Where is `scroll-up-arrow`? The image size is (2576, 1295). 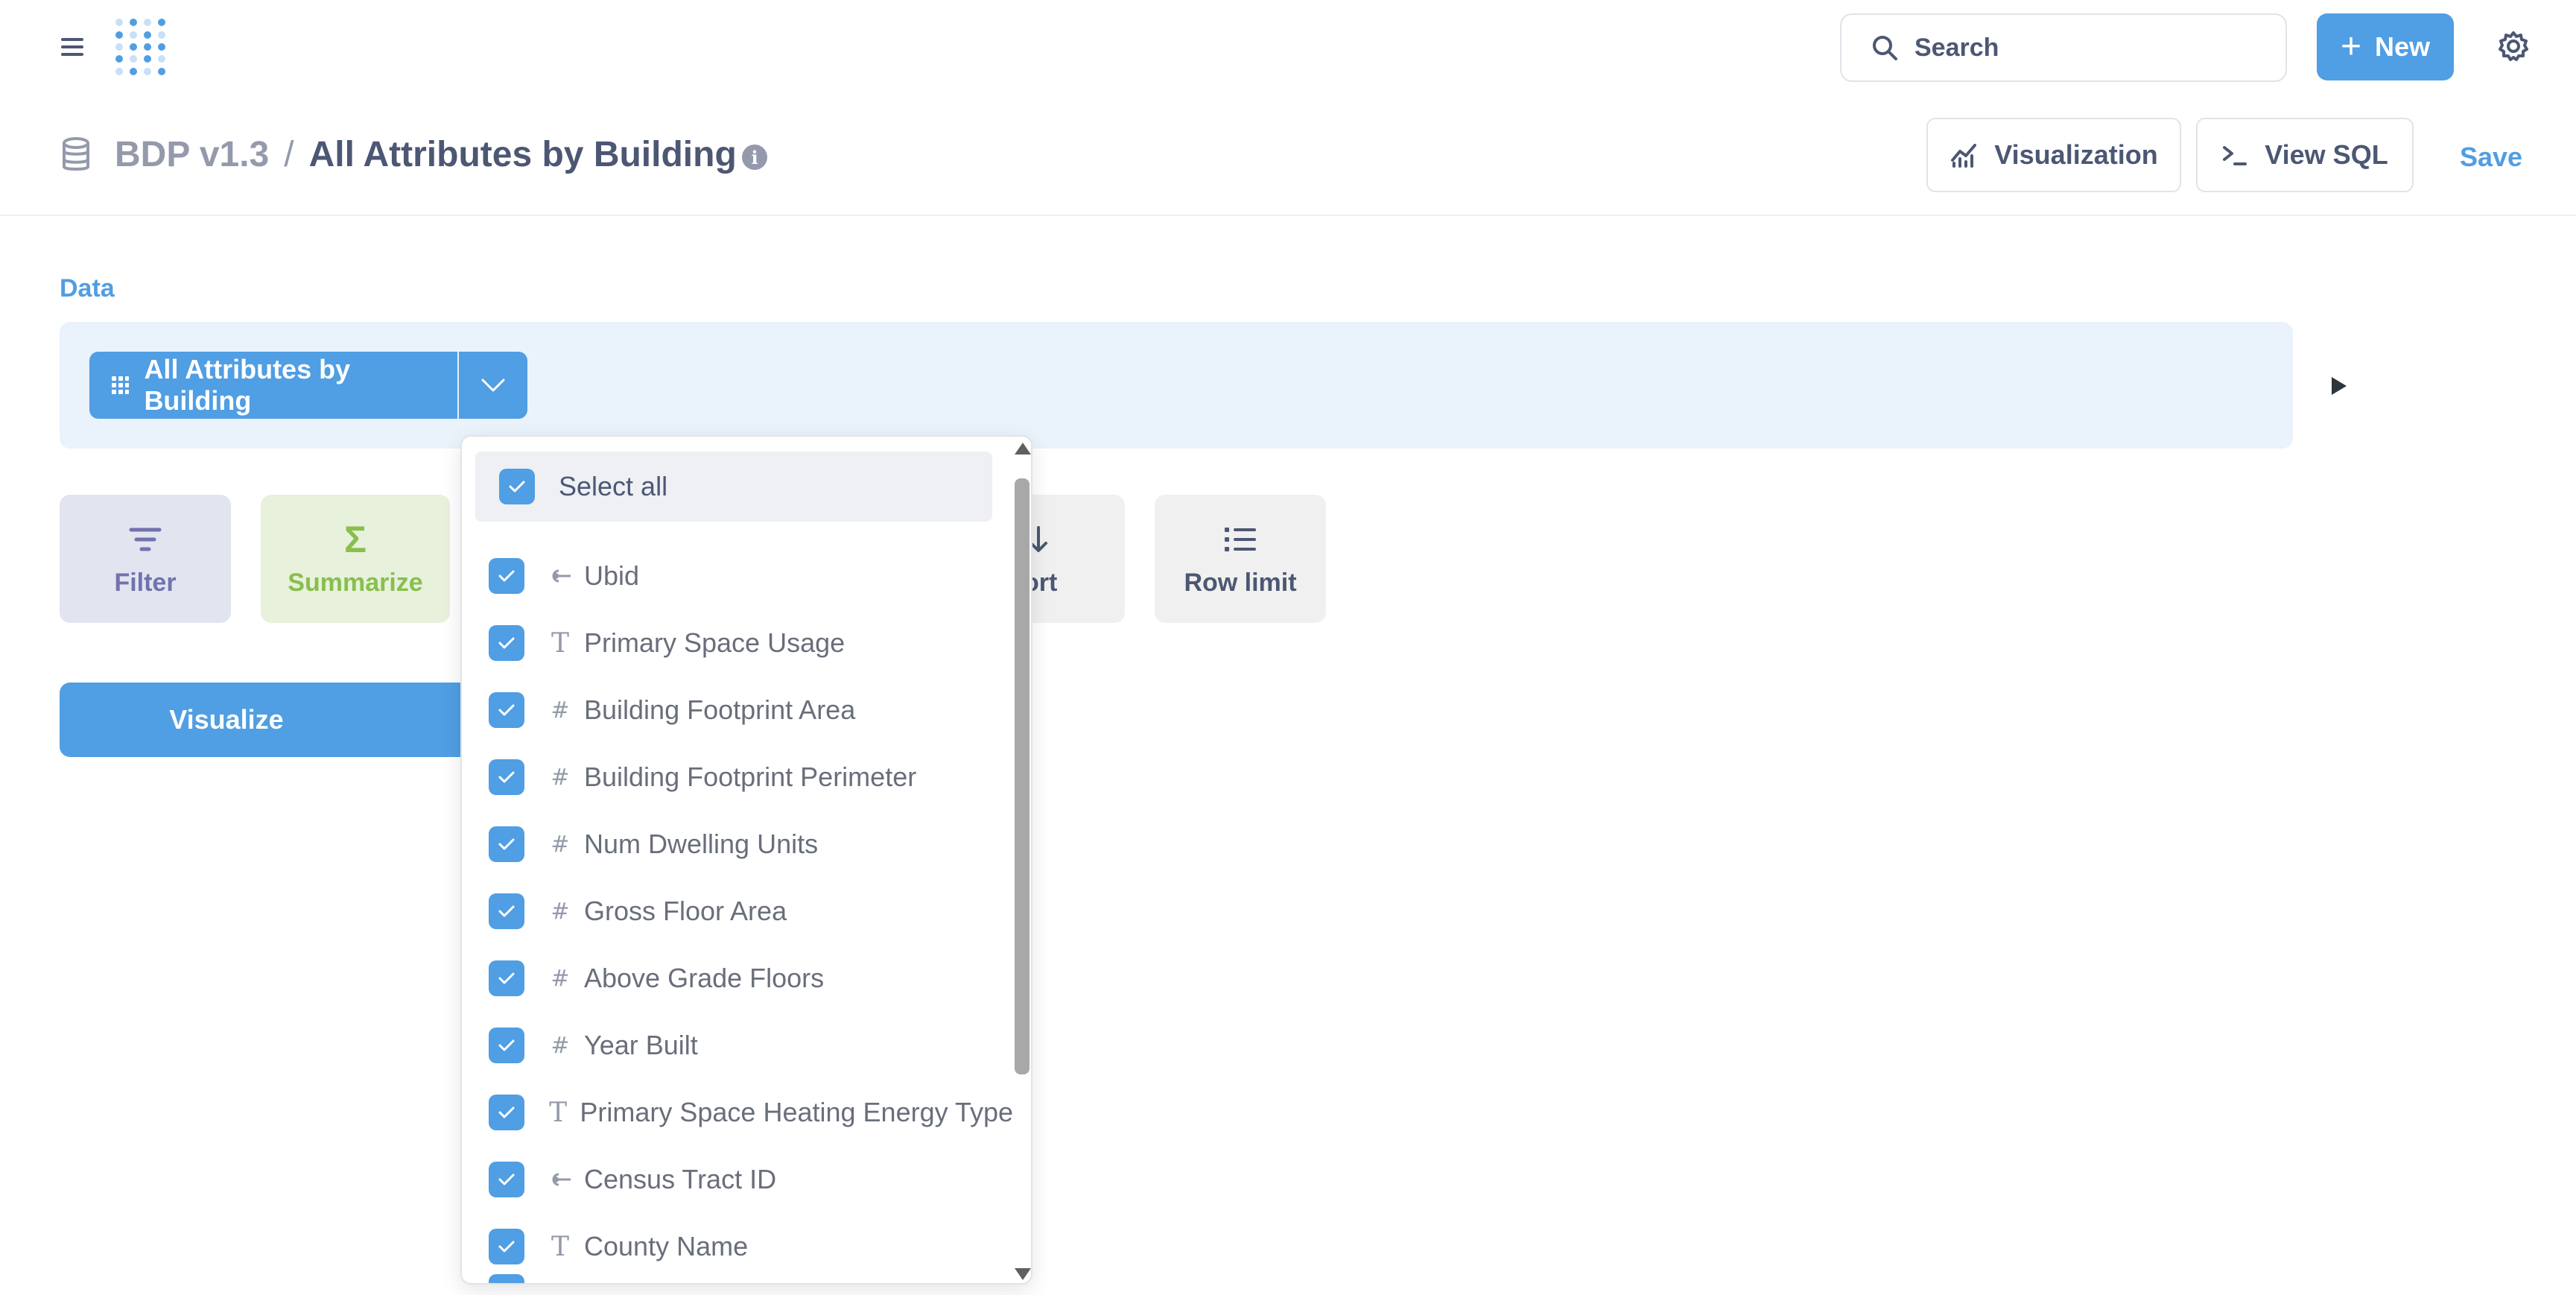
scroll-up-arrow is located at coordinates (1023, 449).